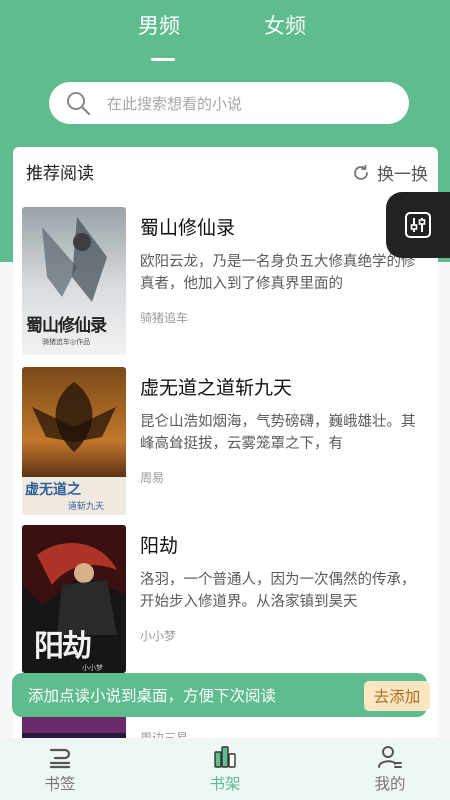 This screenshot has width=450, height=800. What do you see at coordinates (402, 175) in the screenshot?
I see `refresh-label: 换一换` at bounding box center [402, 175].